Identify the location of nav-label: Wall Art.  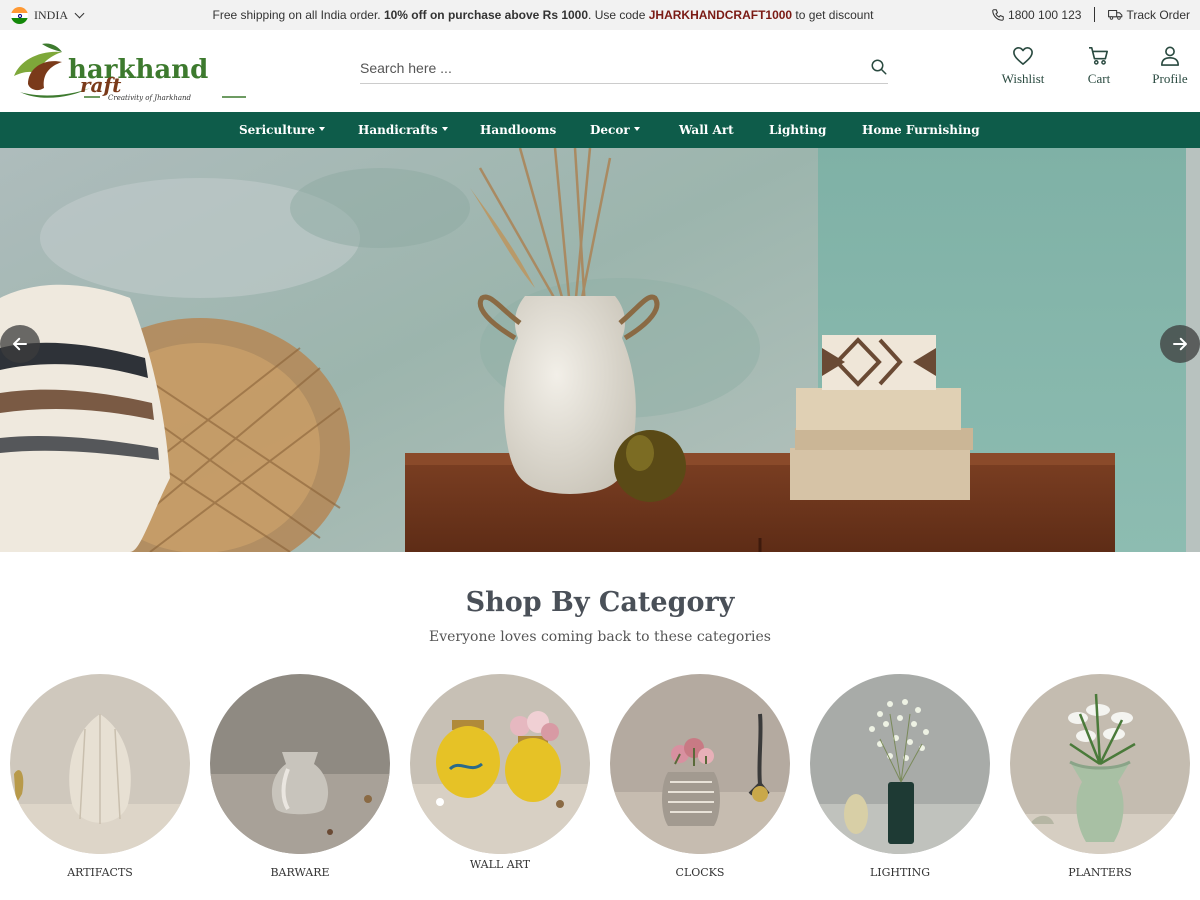
(706, 130).